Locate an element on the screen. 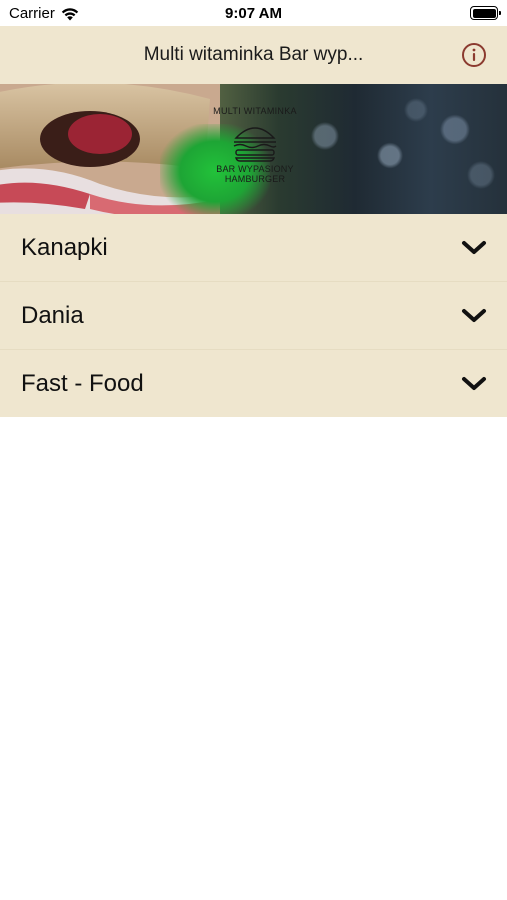  menu-item-fast-food: Fast - Food is located at coordinates (253, 383).